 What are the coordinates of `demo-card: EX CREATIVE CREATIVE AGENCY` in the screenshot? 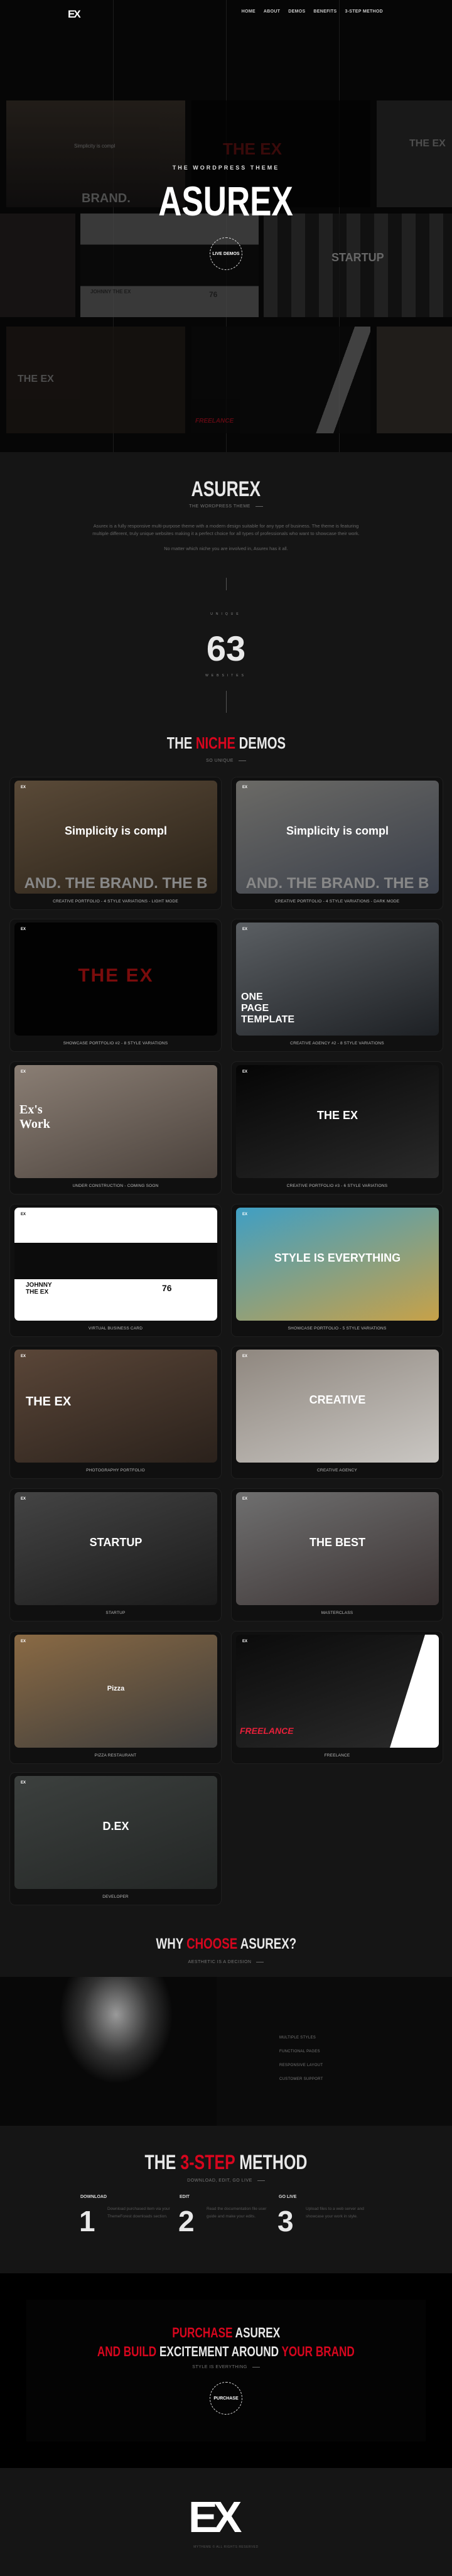 It's located at (337, 1413).